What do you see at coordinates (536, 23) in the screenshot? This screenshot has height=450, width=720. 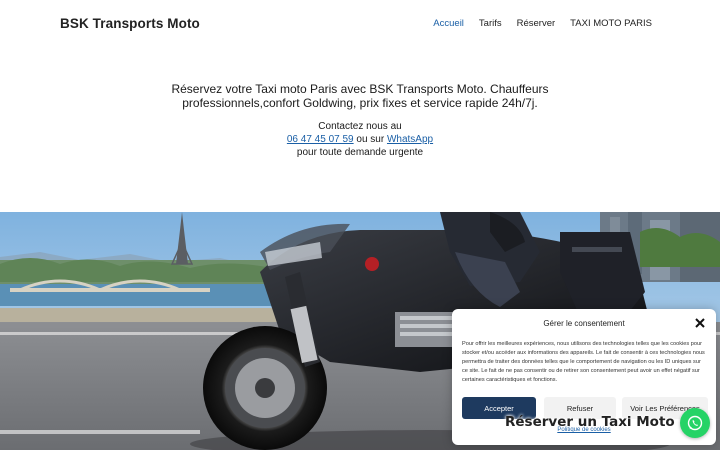 I see `nav-reserver: Réserver` at bounding box center [536, 23].